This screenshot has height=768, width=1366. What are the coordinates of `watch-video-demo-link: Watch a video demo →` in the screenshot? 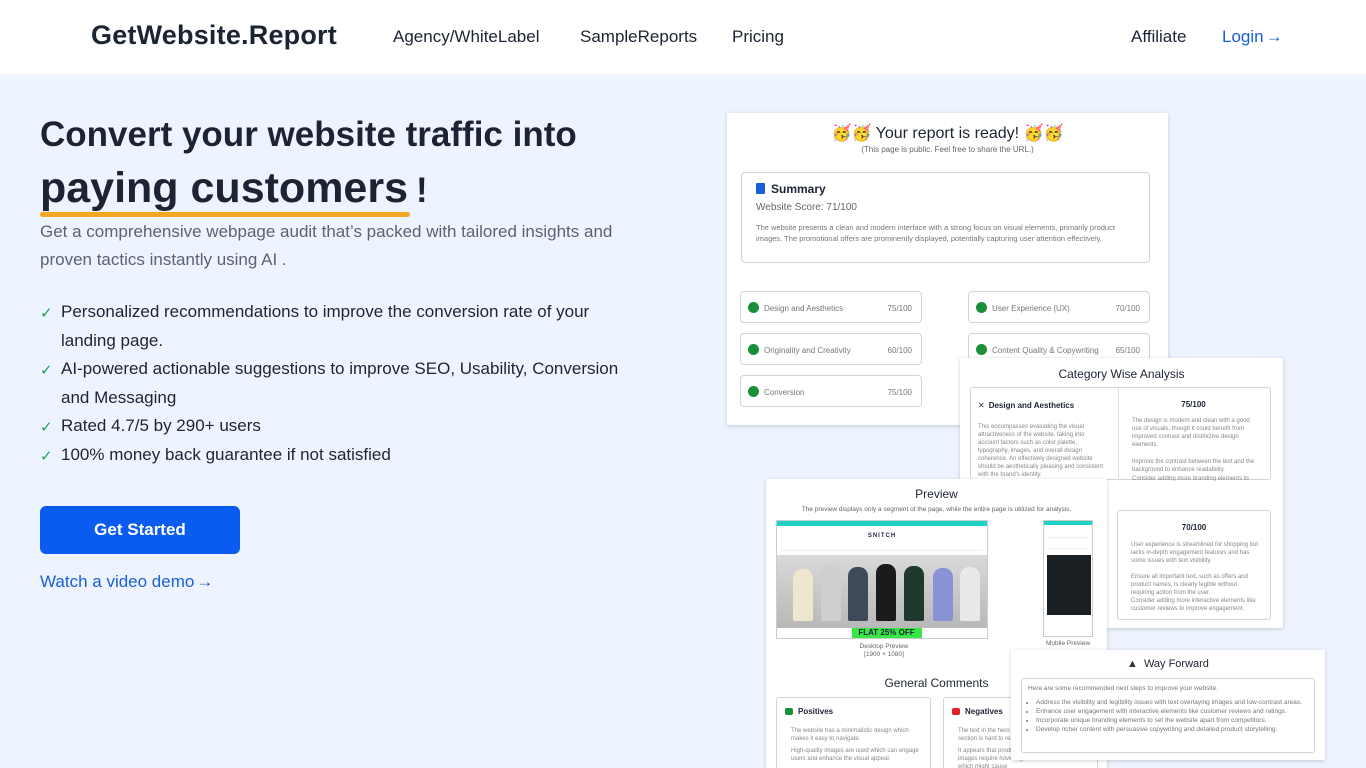 It's located at (126, 582).